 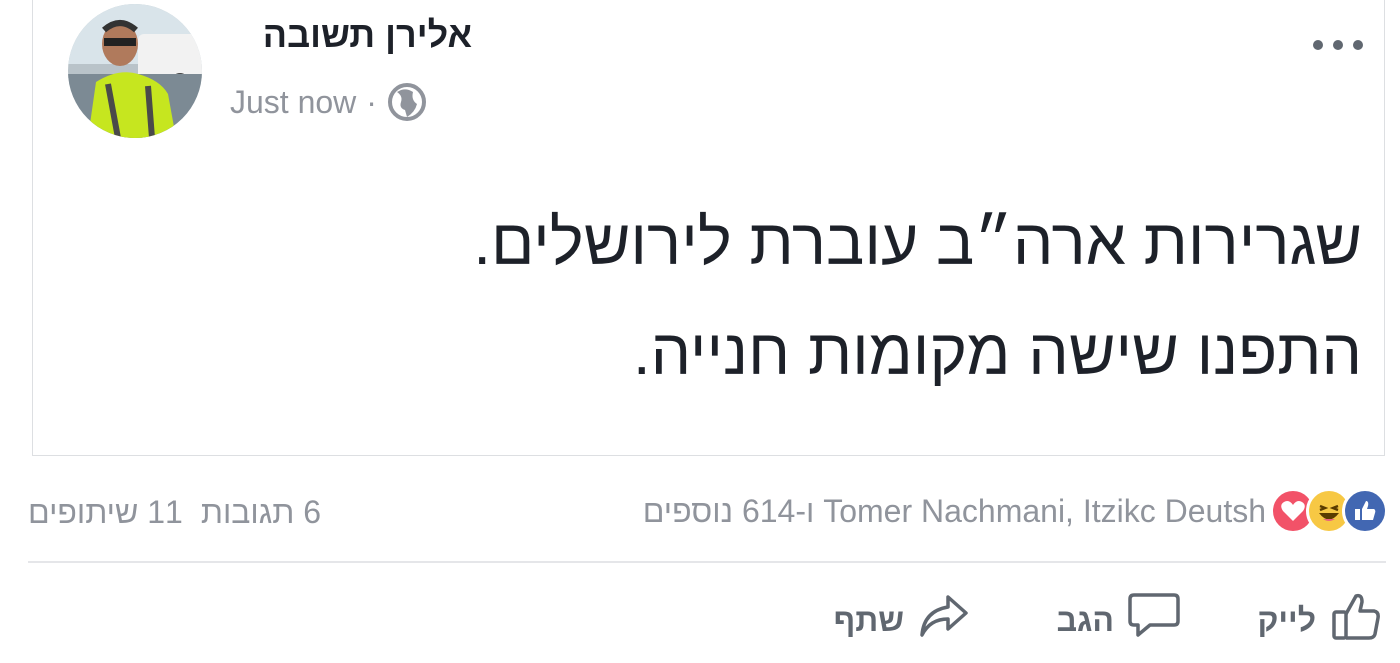 I want to click on comment-button: הגב, so click(x=1118, y=620).